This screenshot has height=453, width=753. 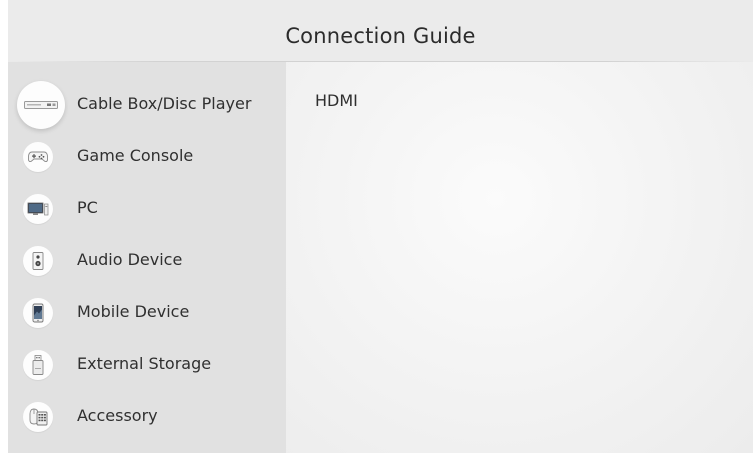 What do you see at coordinates (144, 363) in the screenshot?
I see `sidebar-item-label: External Storage` at bounding box center [144, 363].